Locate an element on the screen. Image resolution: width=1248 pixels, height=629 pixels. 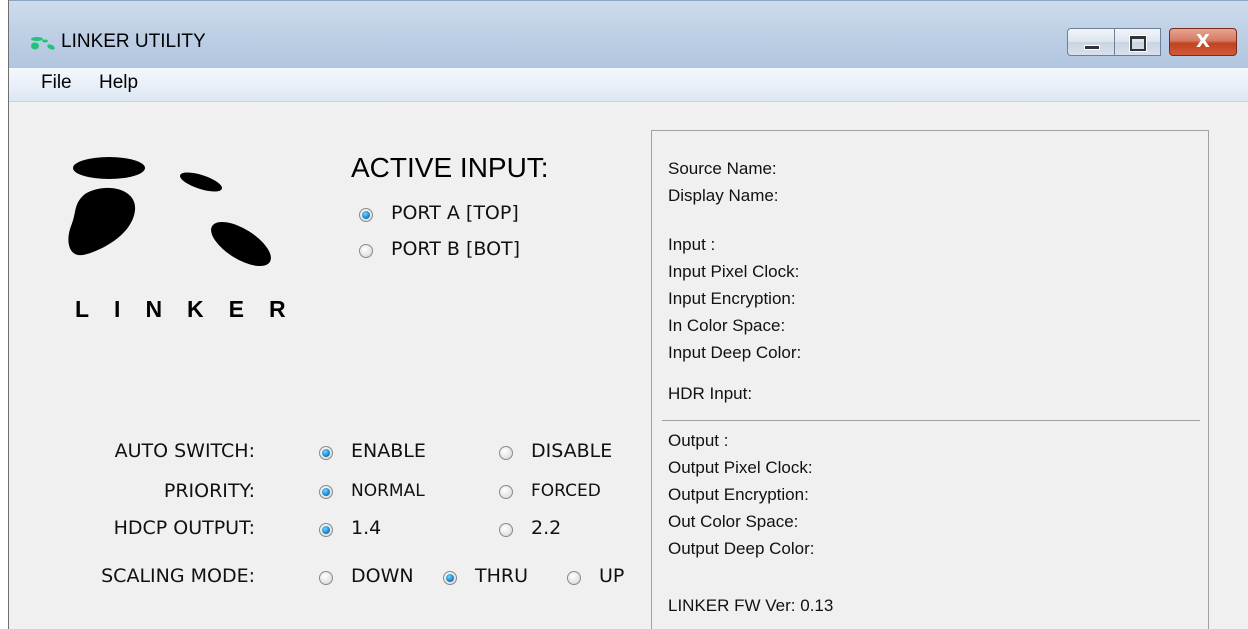
priority-forced-label: FORCED is located at coordinates (566, 491).